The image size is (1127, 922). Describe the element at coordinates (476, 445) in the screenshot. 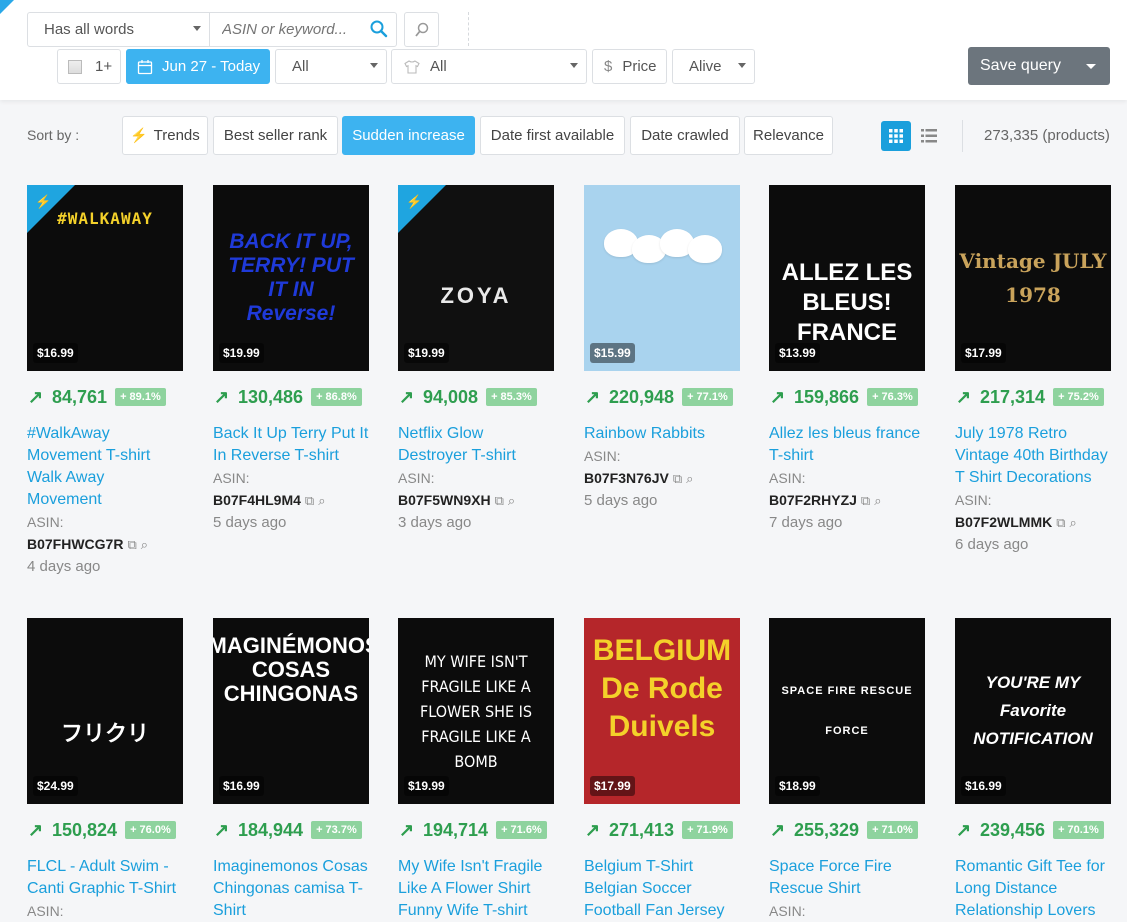

I see `product-title-link: Netflix Glow Destroyer T-shirt` at that location.